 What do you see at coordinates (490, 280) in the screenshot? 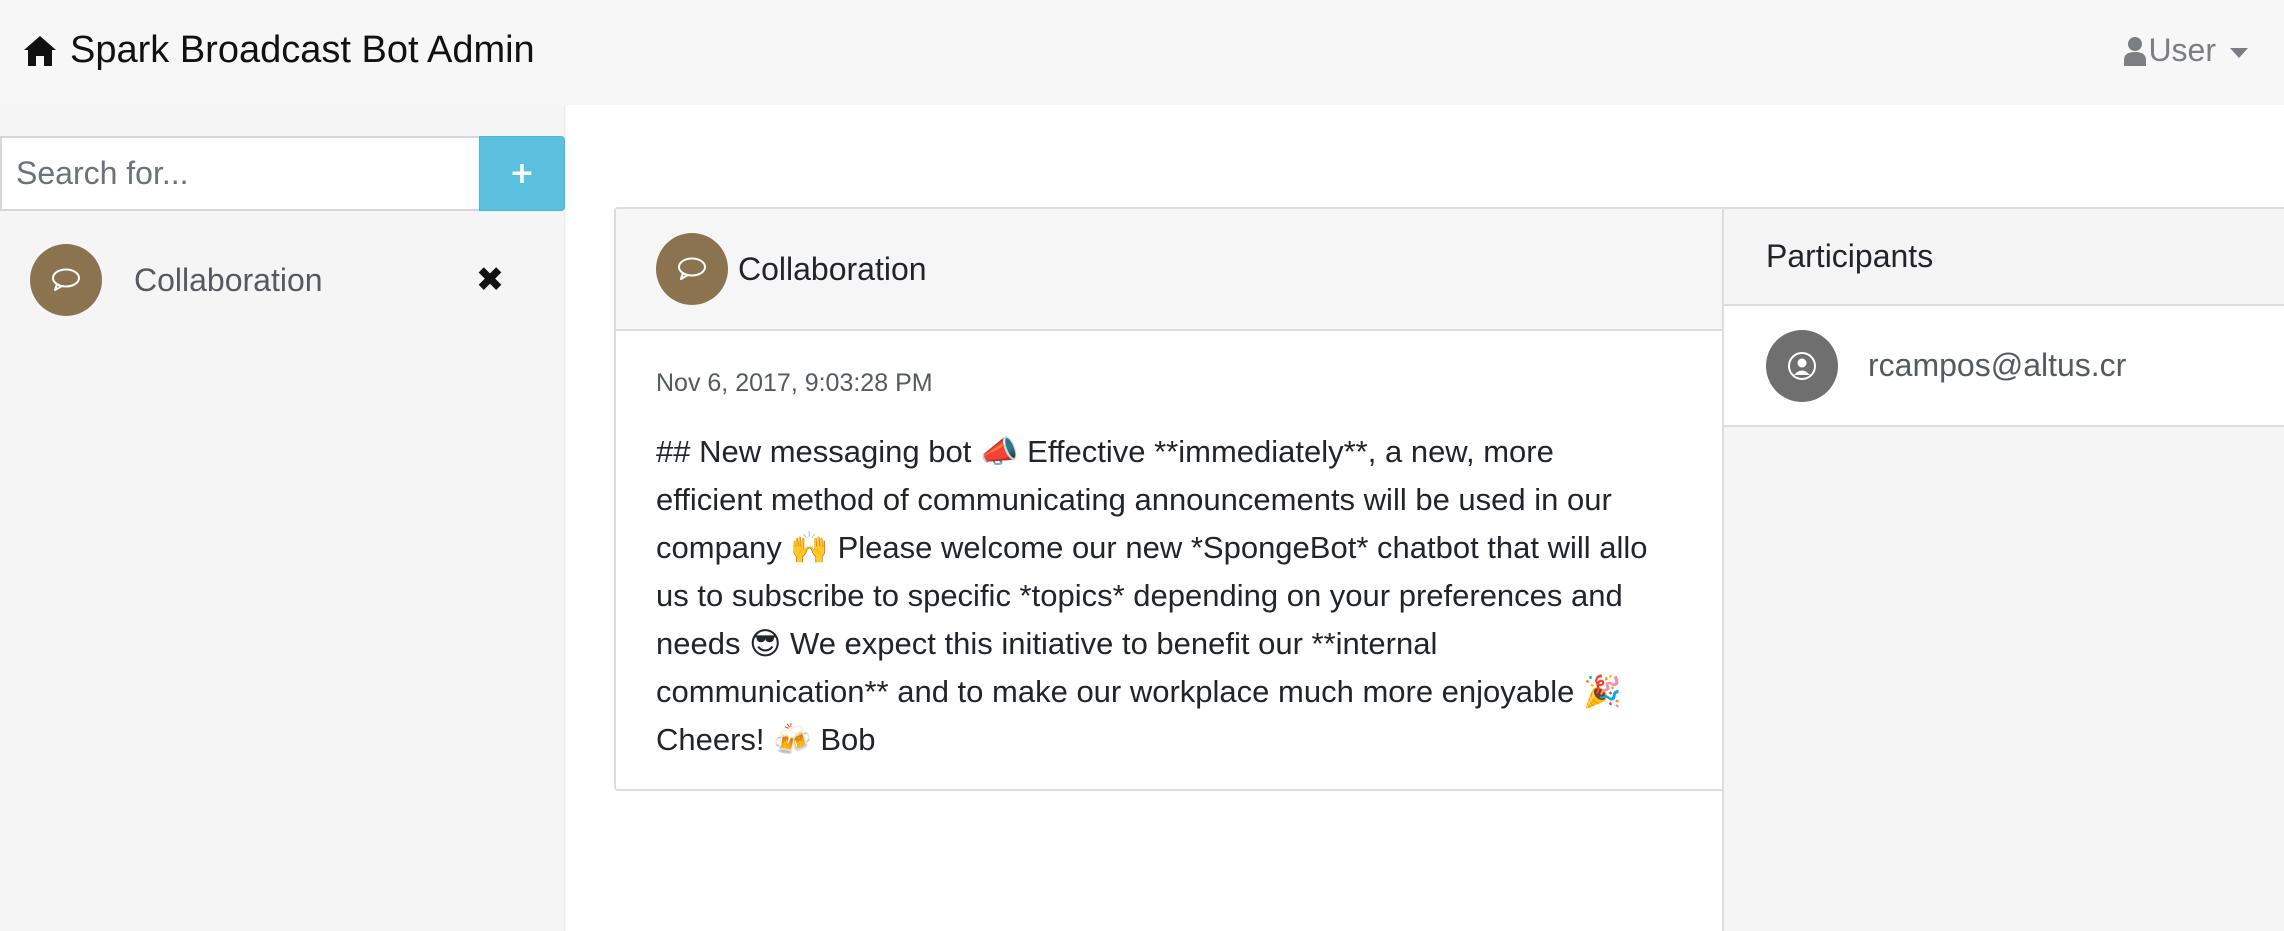
I see `remove-topic-icon: ✖` at bounding box center [490, 280].